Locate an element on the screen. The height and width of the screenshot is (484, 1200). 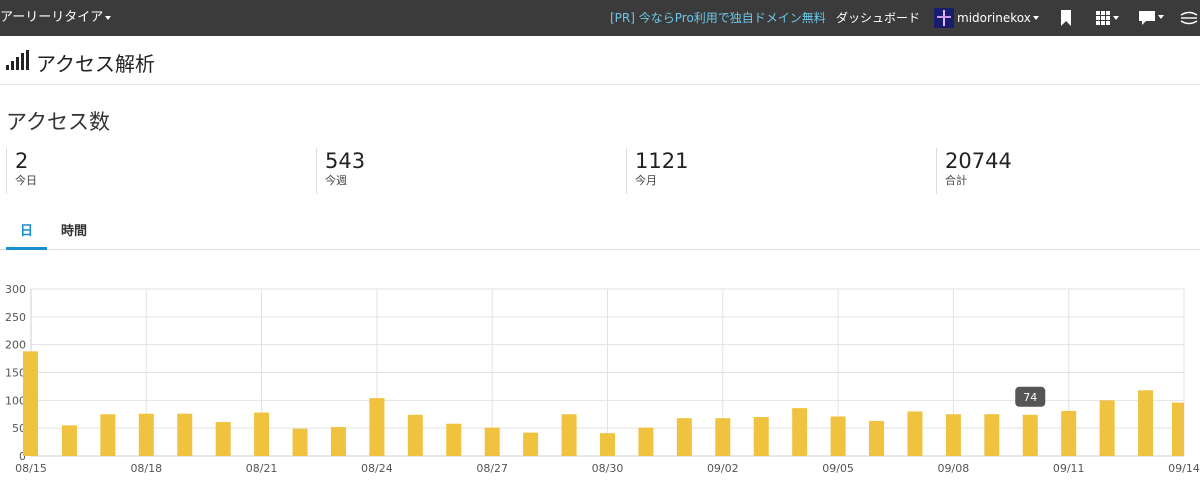
stat-value: 1121 is located at coordinates (662, 161).